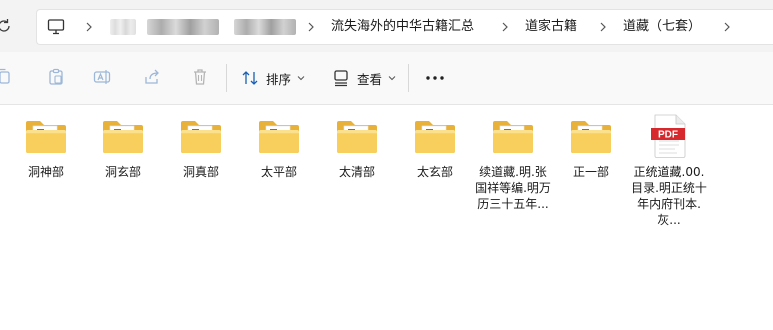  What do you see at coordinates (356, 172) in the screenshot?
I see `item-label: 太清部` at bounding box center [356, 172].